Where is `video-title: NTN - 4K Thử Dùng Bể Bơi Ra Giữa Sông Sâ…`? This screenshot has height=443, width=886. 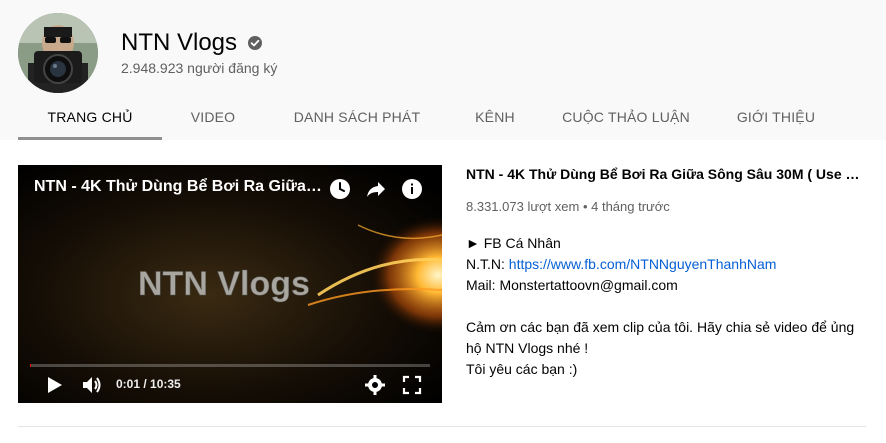 video-title: NTN - 4K Thử Dùng Bể Bơi Ra Giữa Sông Sâ… is located at coordinates (665, 174).